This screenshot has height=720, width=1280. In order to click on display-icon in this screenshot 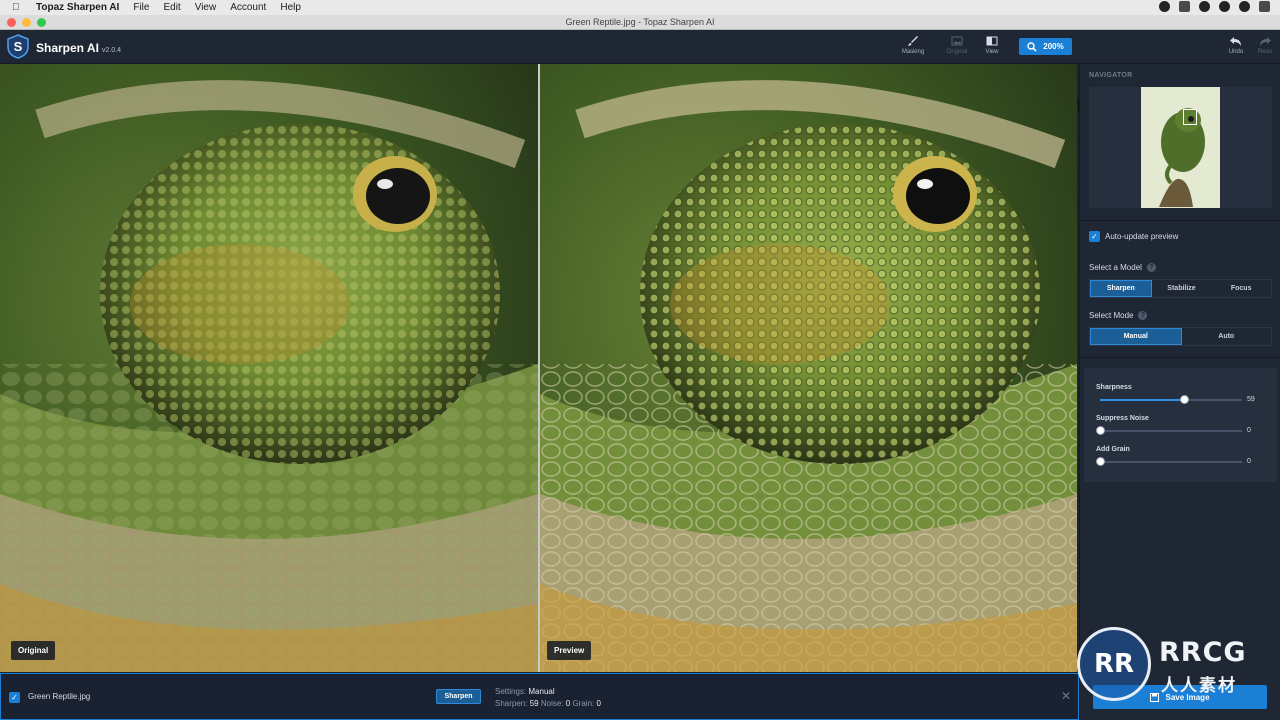, I will do `click(1184, 6)`.